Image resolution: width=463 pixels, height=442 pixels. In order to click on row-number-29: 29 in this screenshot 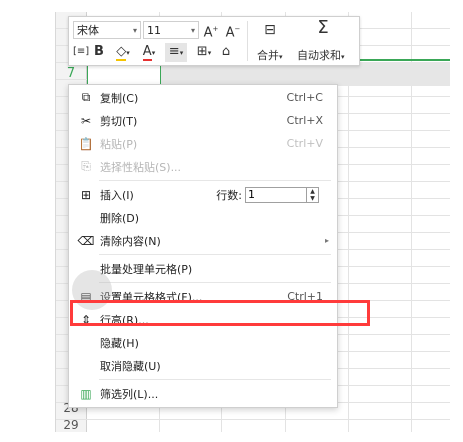, I will do `click(71, 424)`.